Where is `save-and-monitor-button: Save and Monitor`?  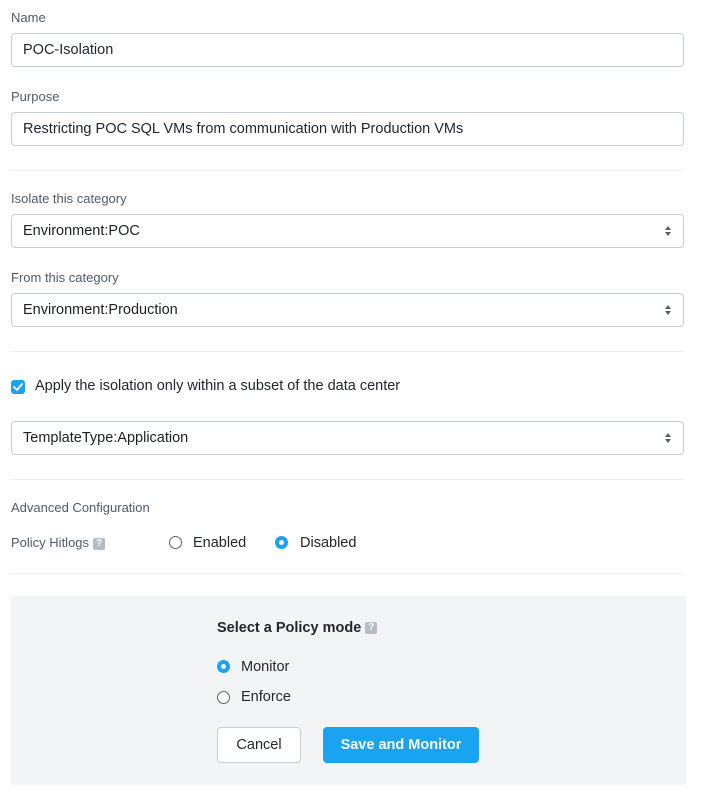 save-and-monitor-button: Save and Monitor is located at coordinates (401, 745).